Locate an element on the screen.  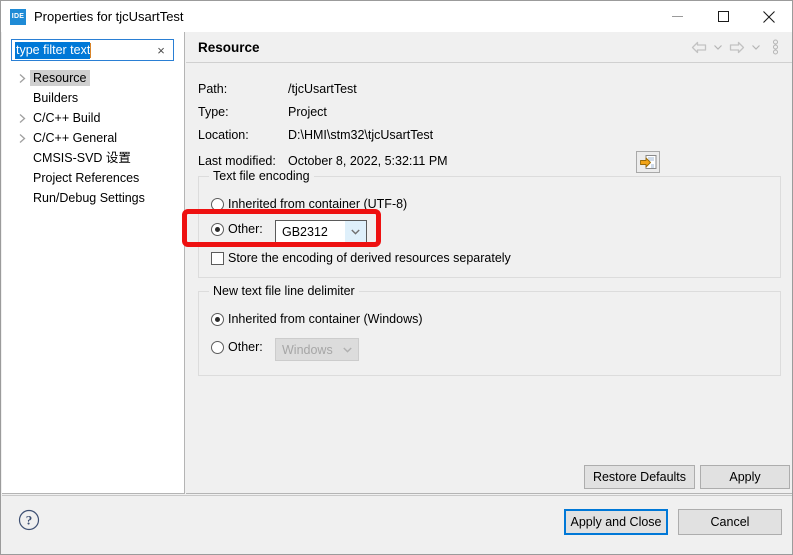
sidebar-item-cpp-general: C/C++ General is located at coordinates (93, 138).